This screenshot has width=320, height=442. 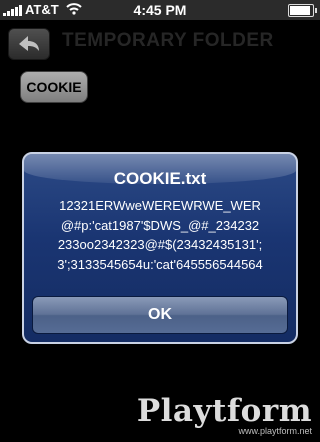 What do you see at coordinates (160, 244) in the screenshot?
I see `alert-line: 233oo2342323@#$(23432435131';` at bounding box center [160, 244].